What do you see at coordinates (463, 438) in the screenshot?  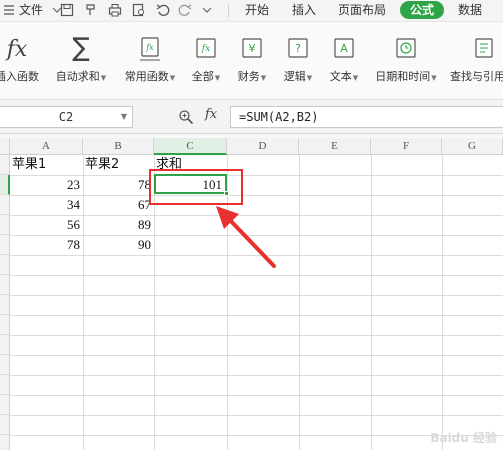 I see `watermark: Baidu 经验` at bounding box center [463, 438].